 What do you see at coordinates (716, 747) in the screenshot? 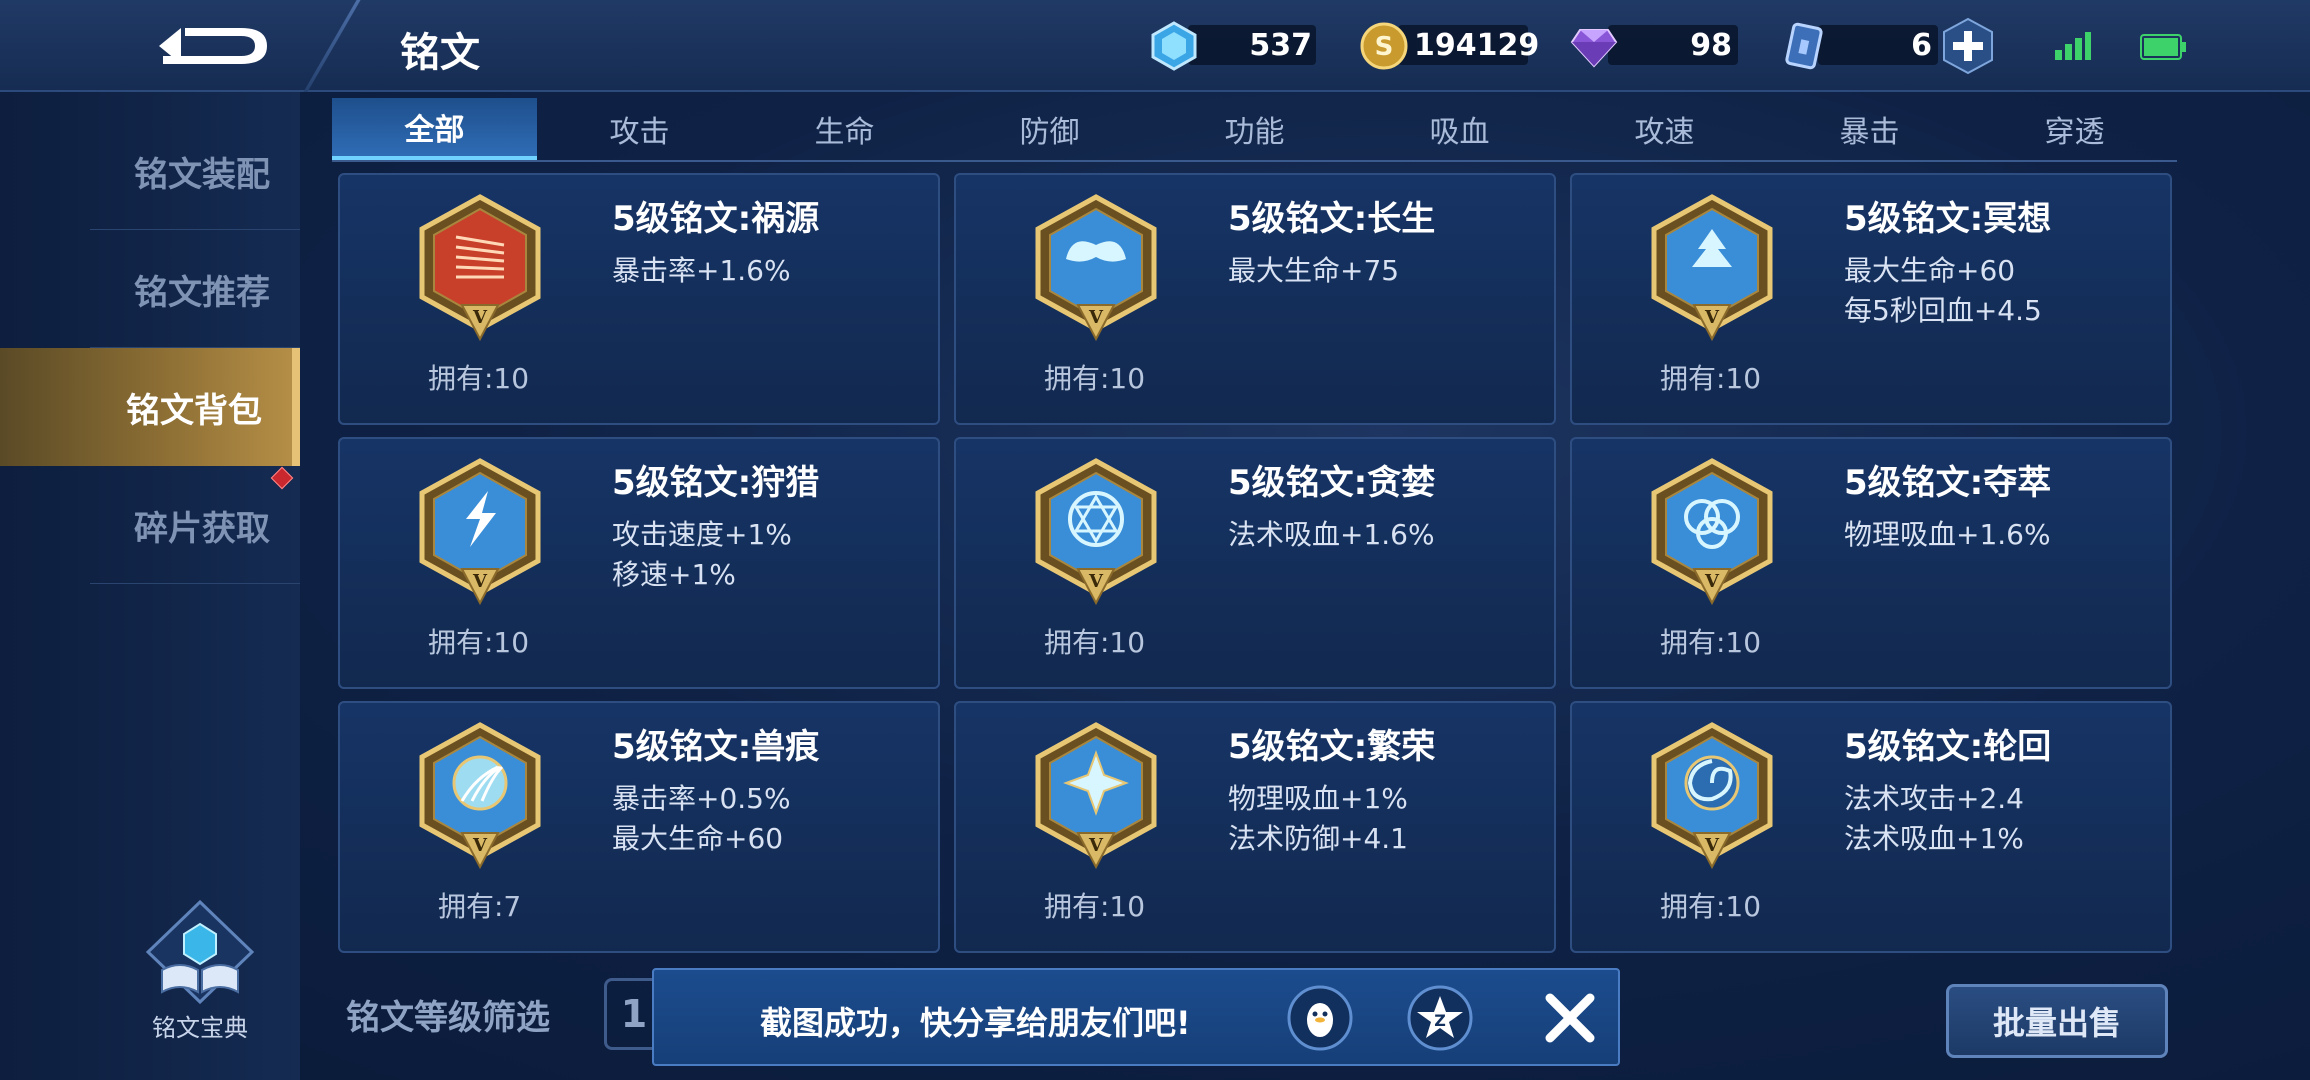
I see `inscription-name: 5级铭文:兽痕` at bounding box center [716, 747].